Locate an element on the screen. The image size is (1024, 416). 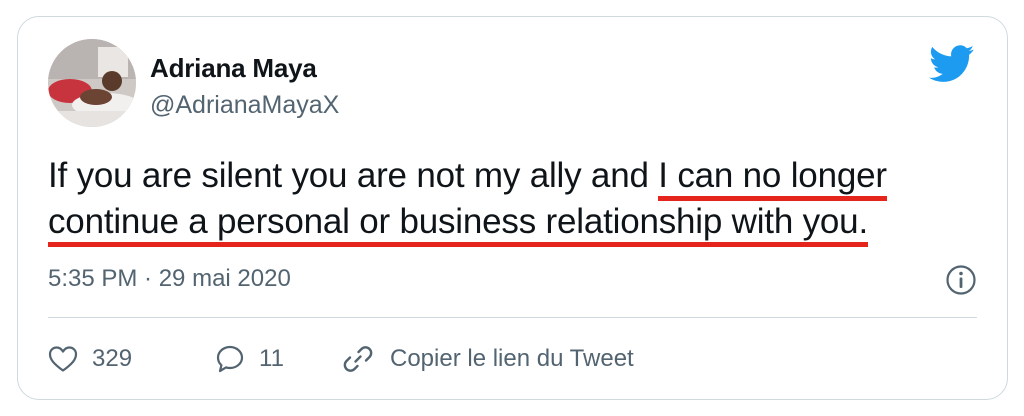
avatar-photo is located at coordinates (92, 83).